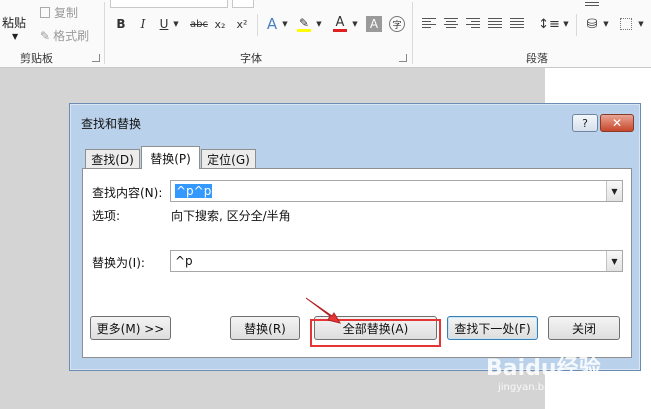  I want to click on phonetic-guide-button: 字, so click(397, 24).